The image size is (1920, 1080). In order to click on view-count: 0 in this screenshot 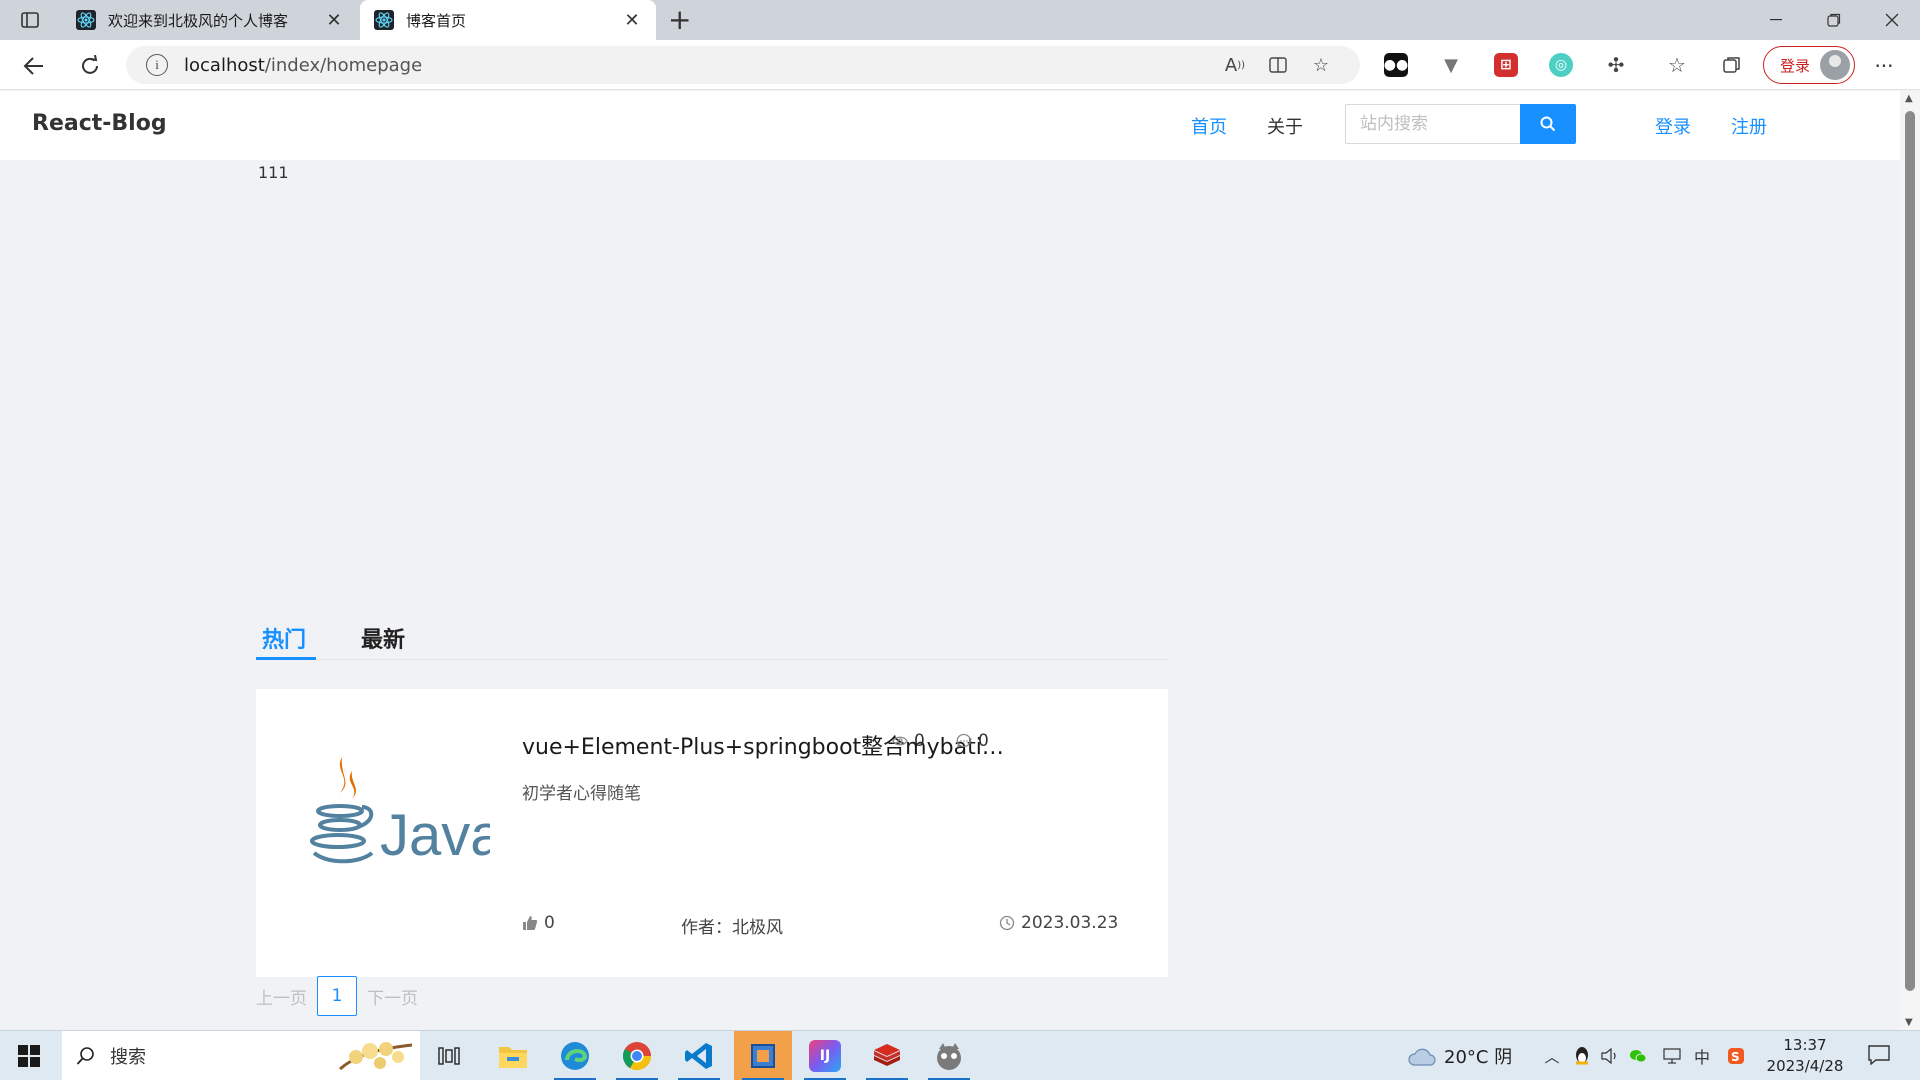, I will do `click(908, 741)`.